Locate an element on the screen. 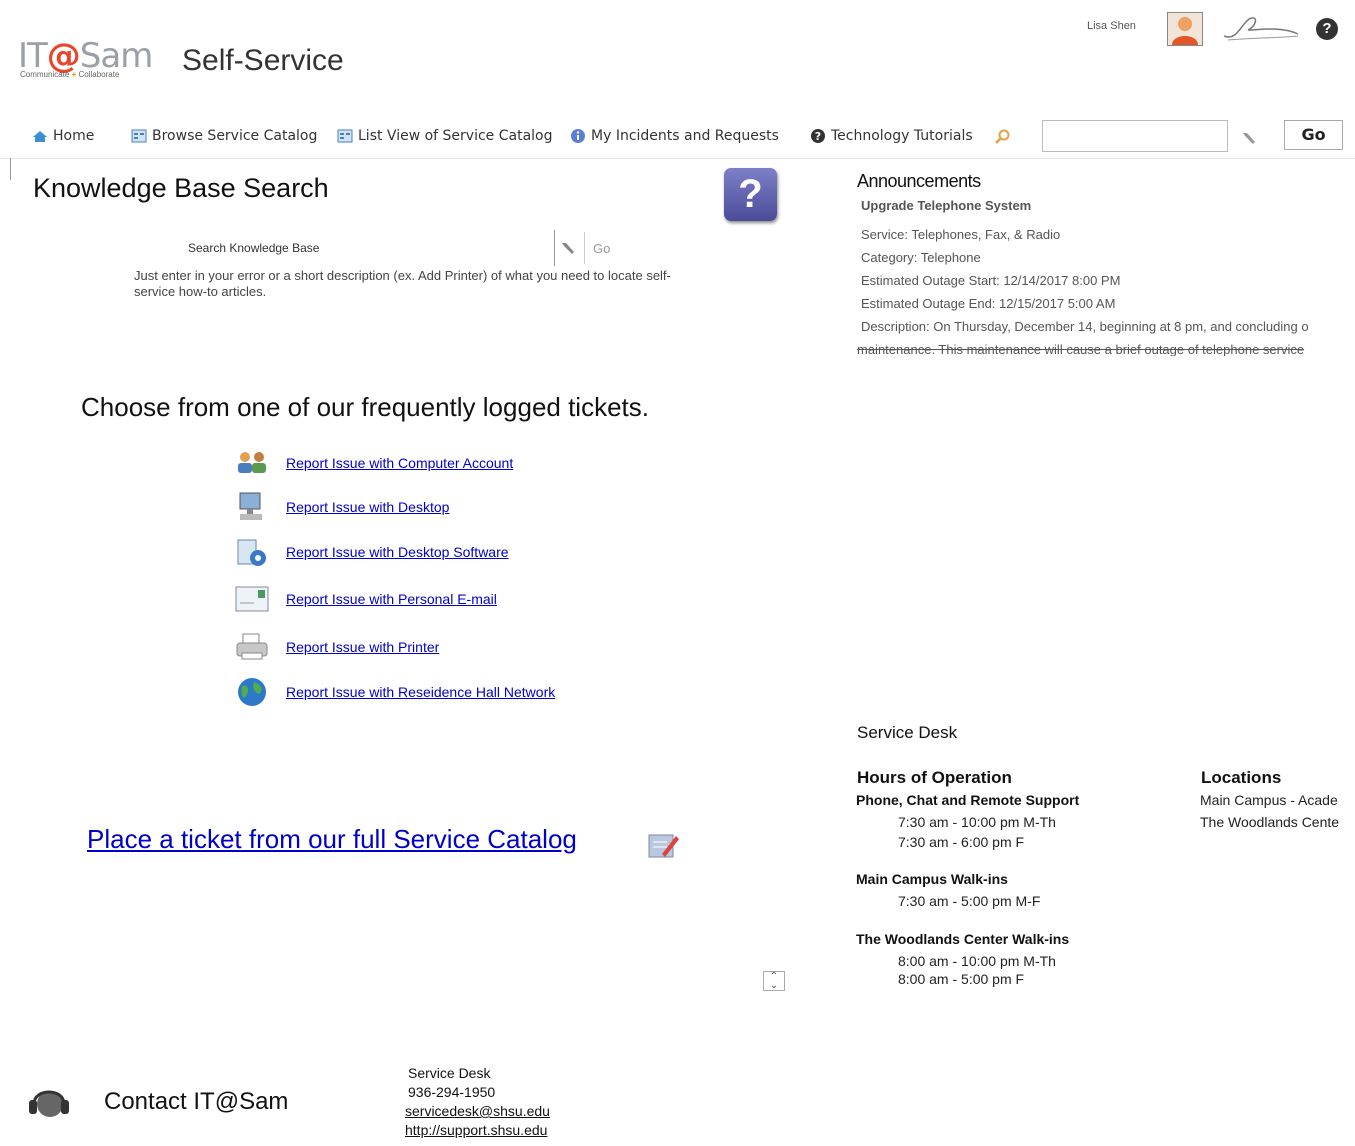  left-marker is located at coordinates (10, 169).